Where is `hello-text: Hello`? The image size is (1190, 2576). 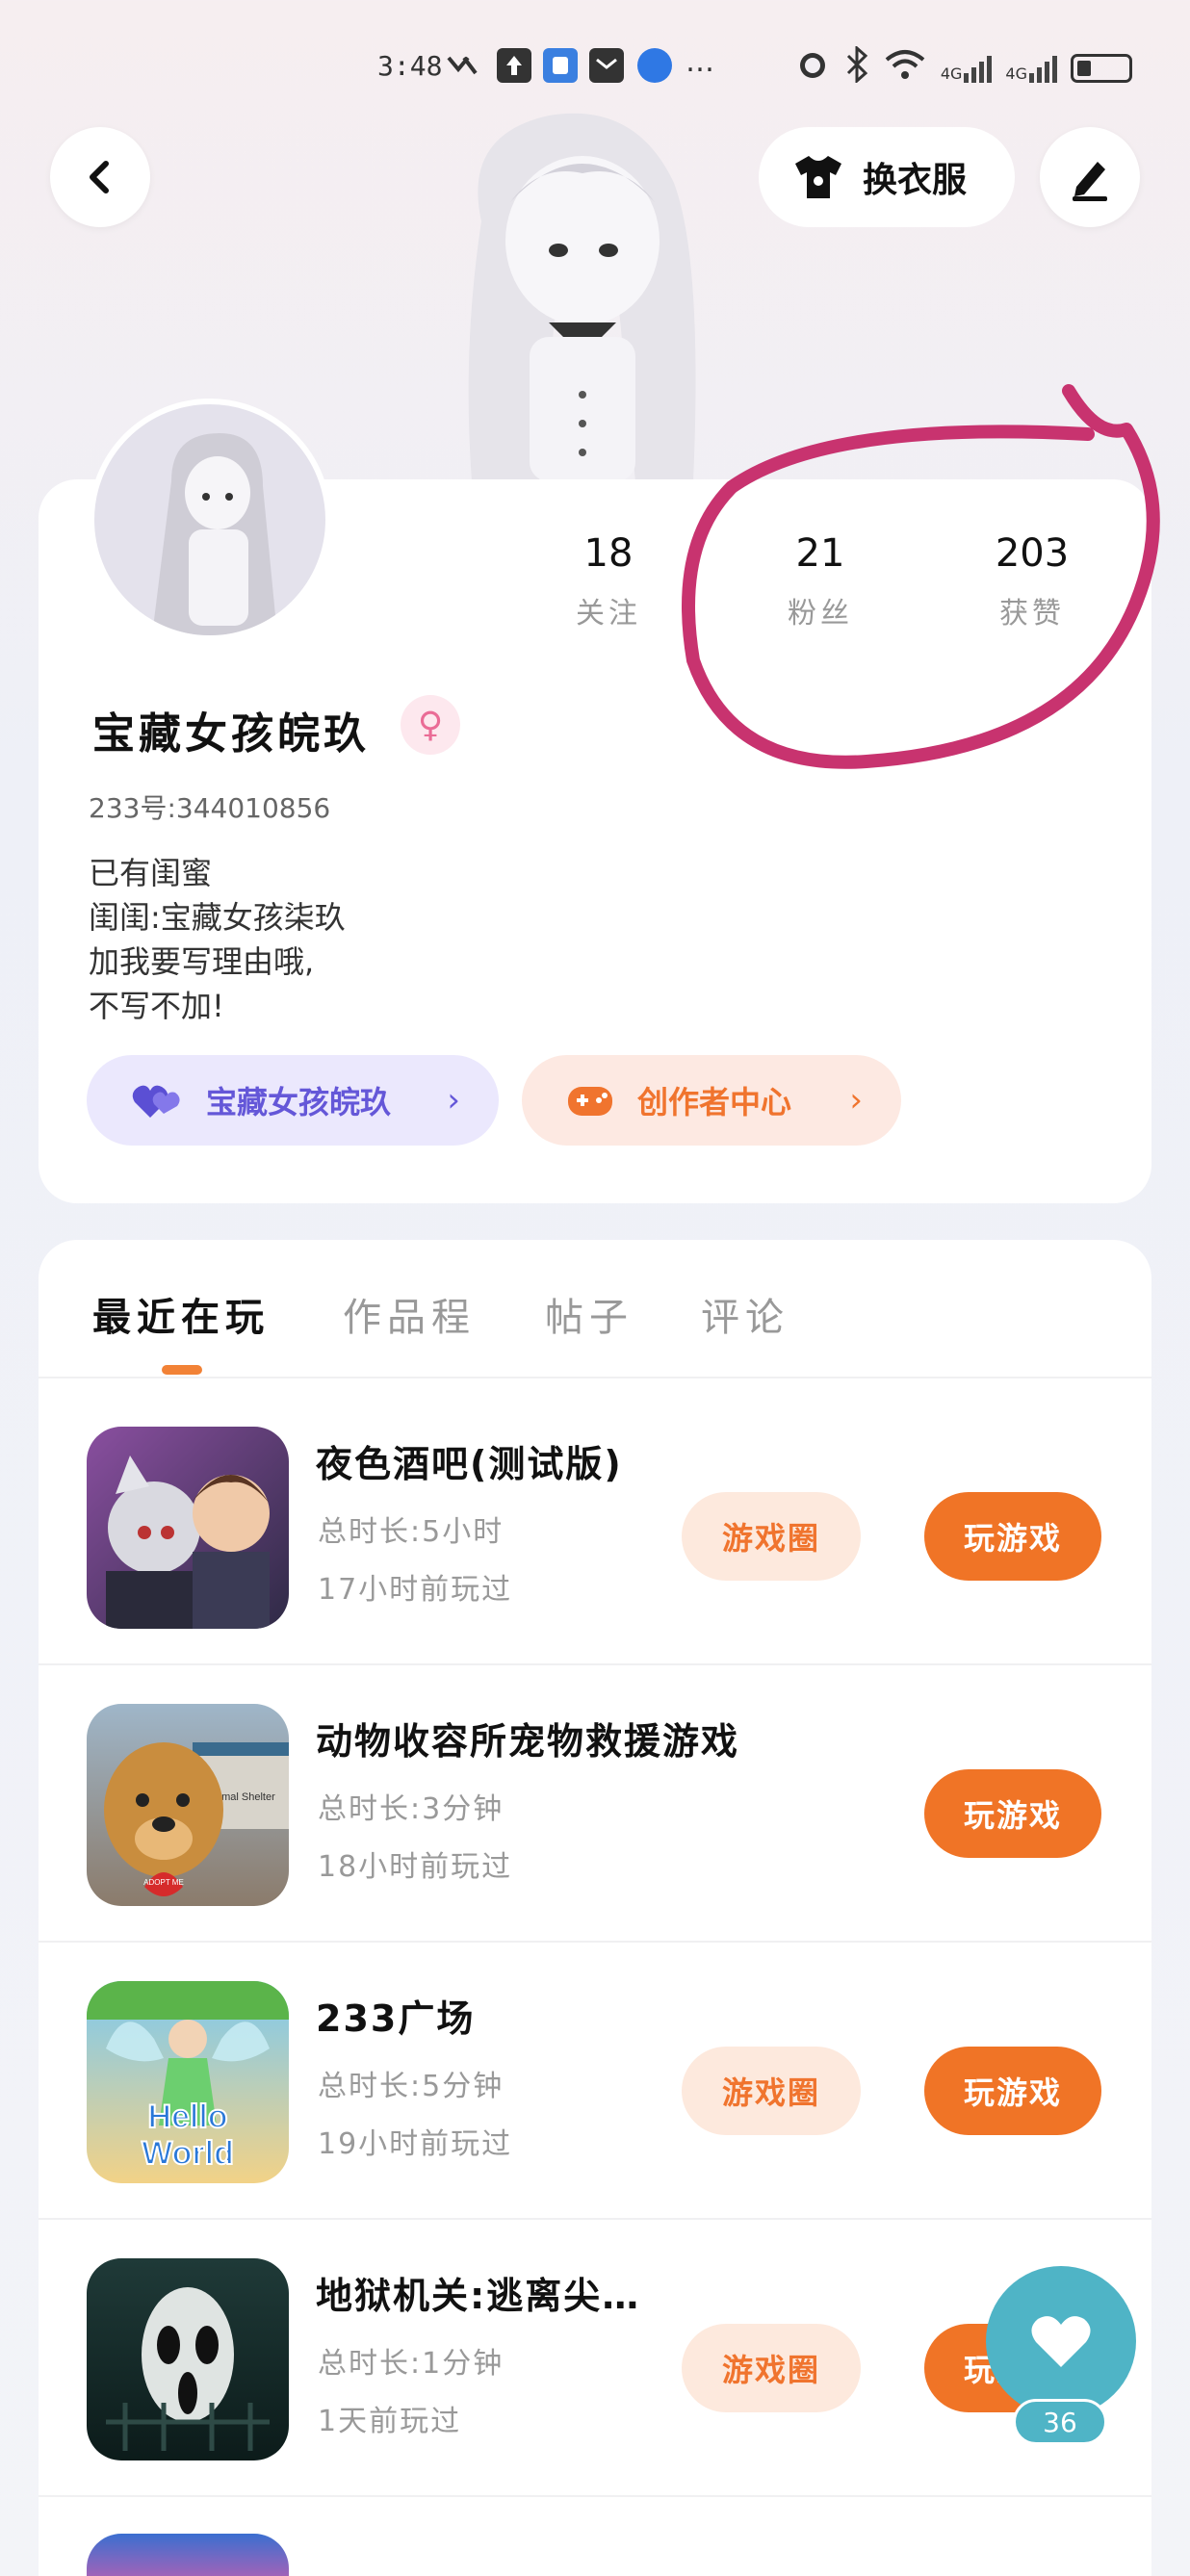 hello-text: Hello is located at coordinates (187, 2117).